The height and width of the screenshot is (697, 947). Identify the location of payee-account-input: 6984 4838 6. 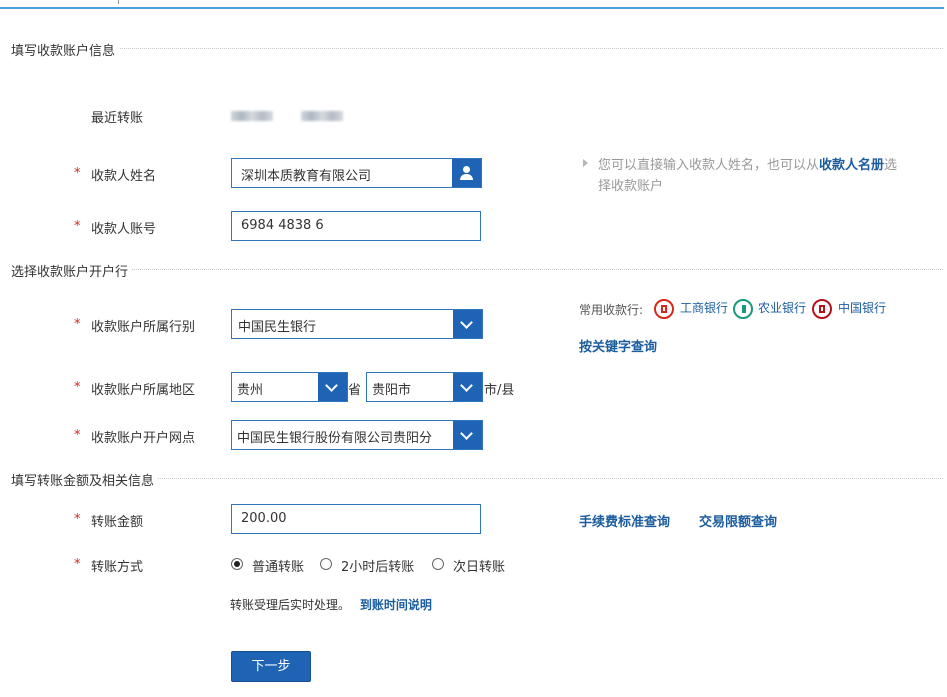
(356, 226).